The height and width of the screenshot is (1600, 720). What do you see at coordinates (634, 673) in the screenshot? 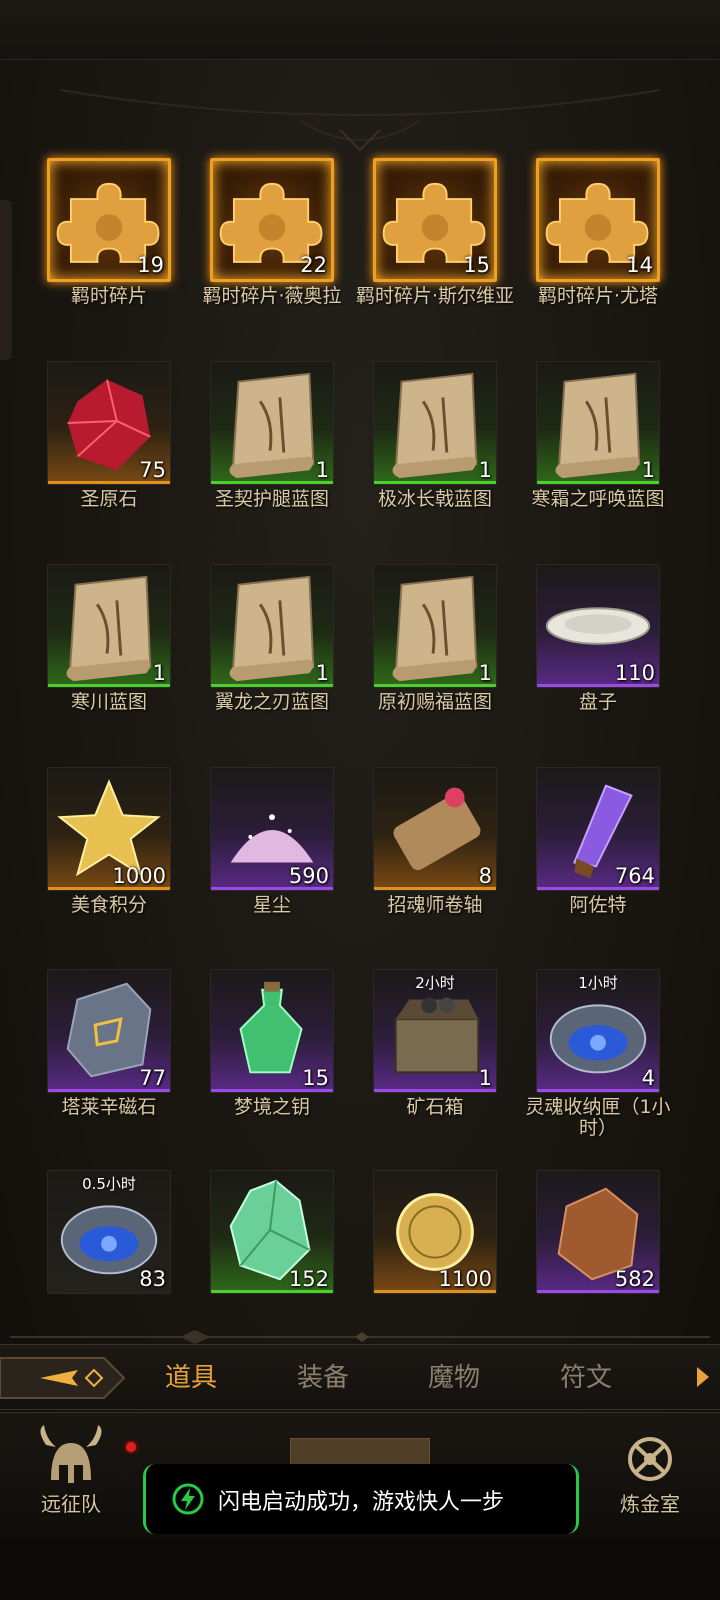
I see `item-count: 110` at bounding box center [634, 673].